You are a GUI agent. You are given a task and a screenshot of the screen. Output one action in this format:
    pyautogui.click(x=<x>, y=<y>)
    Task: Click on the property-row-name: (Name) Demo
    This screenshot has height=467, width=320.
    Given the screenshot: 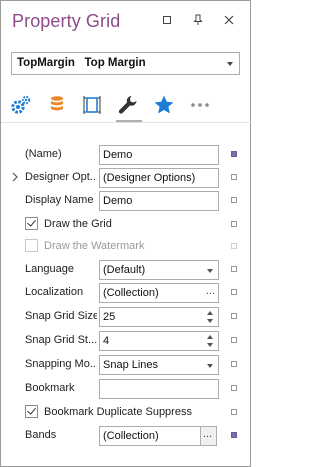 What is the action you would take?
    pyautogui.click(x=126, y=155)
    